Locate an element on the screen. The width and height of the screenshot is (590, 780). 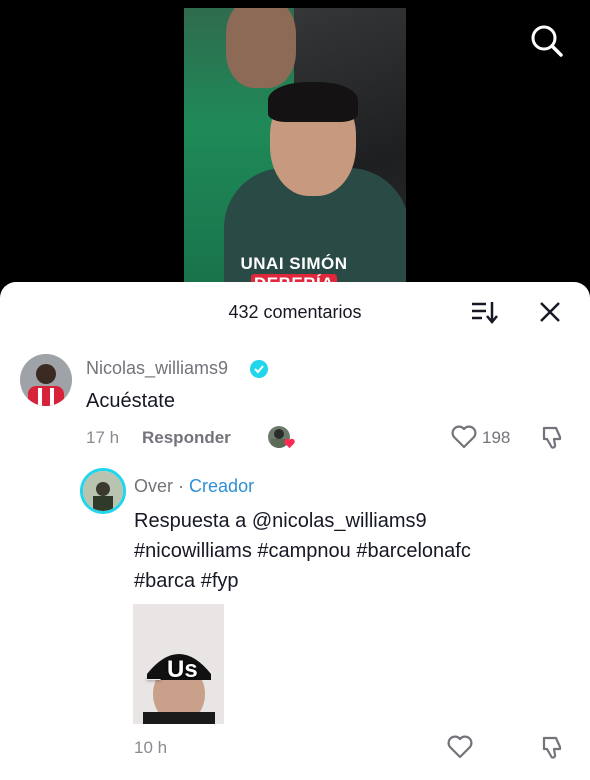
comment-time: 17 h is located at coordinates (103, 437).